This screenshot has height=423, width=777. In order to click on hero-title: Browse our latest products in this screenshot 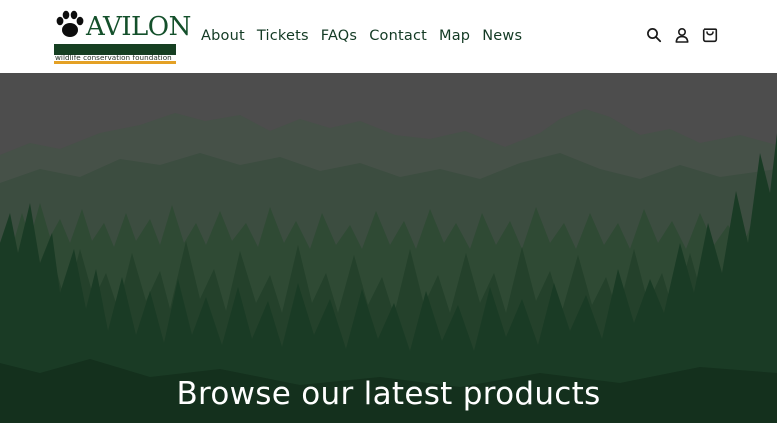, I will do `click(388, 394)`.